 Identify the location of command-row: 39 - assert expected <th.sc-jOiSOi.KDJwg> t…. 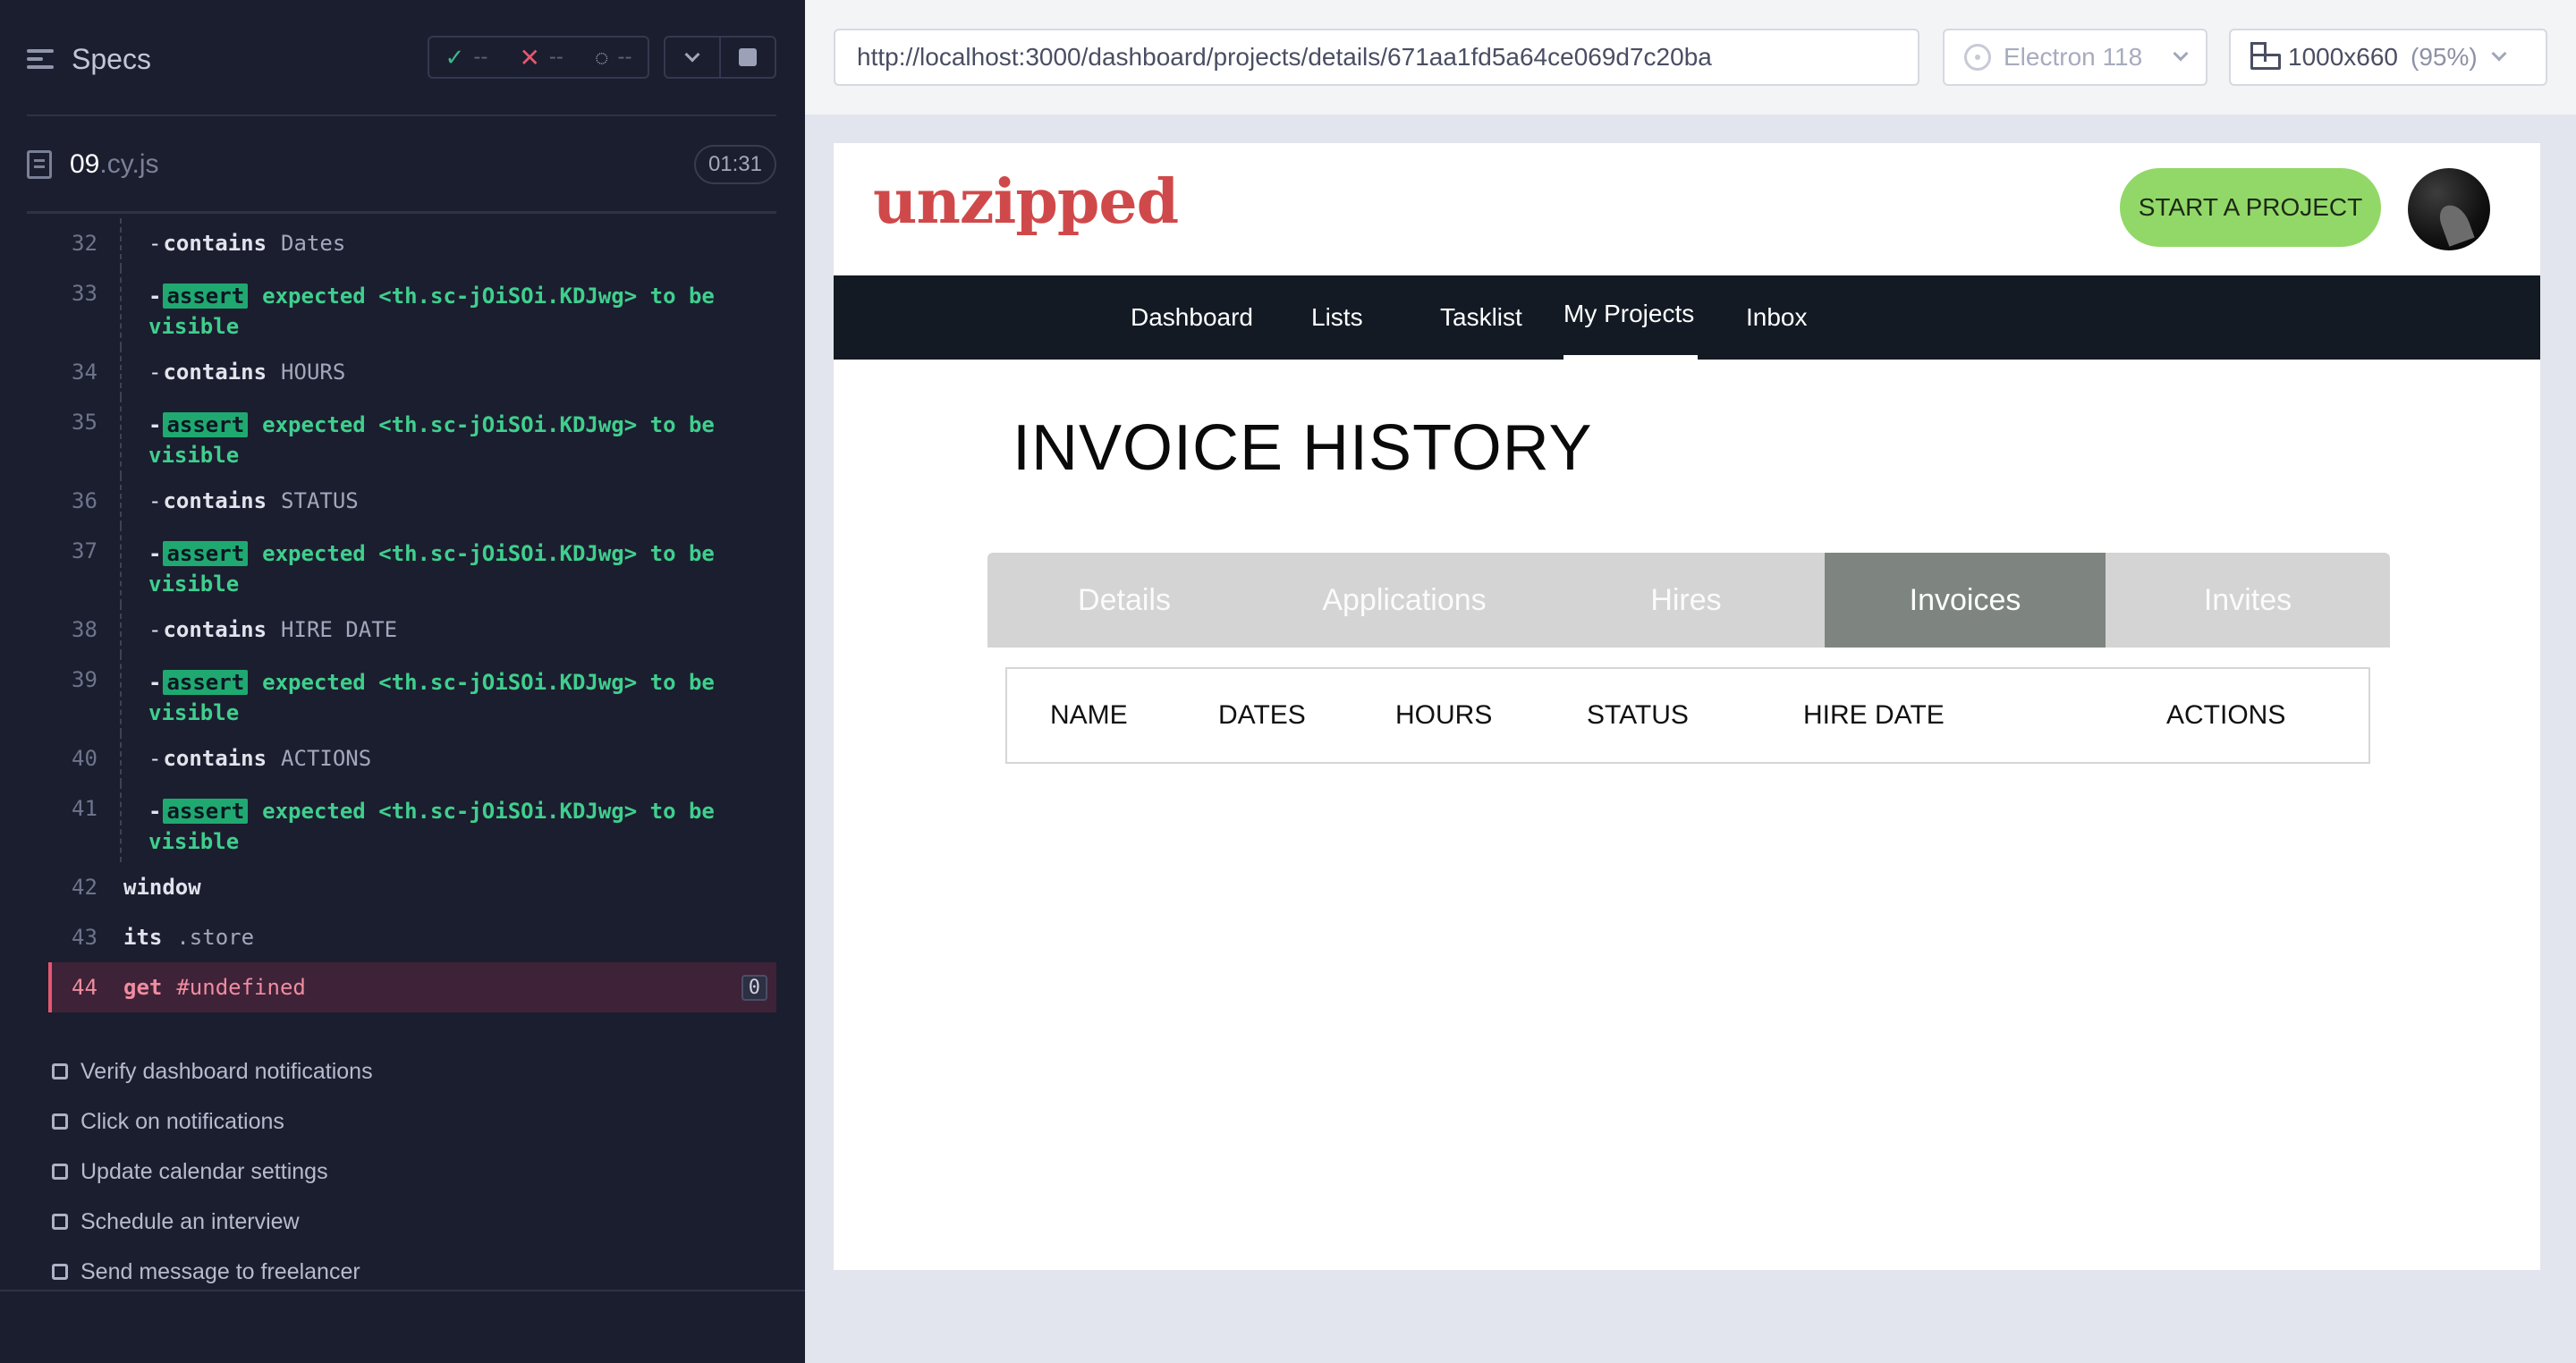
(414, 694).